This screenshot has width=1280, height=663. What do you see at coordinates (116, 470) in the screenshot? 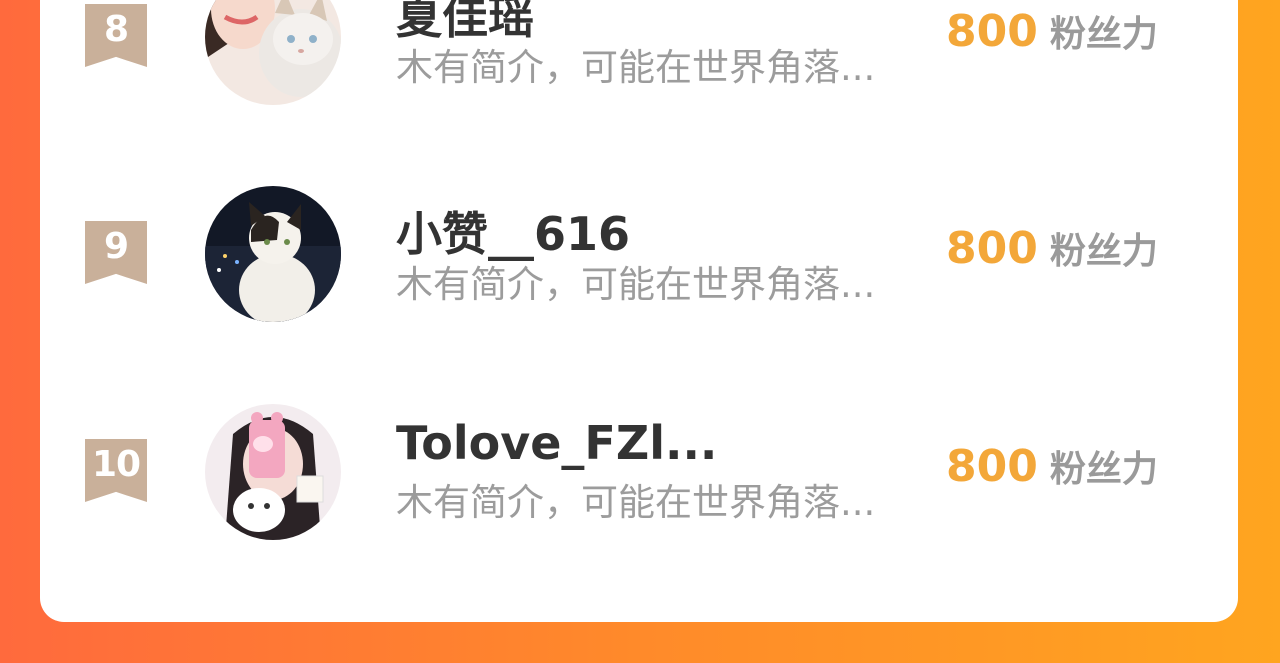
I see `rank-badge: 10` at bounding box center [116, 470].